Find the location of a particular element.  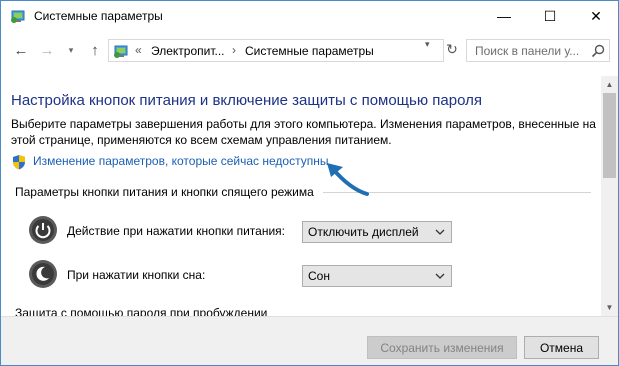

maximize-button: ☐ is located at coordinates (550, 16).